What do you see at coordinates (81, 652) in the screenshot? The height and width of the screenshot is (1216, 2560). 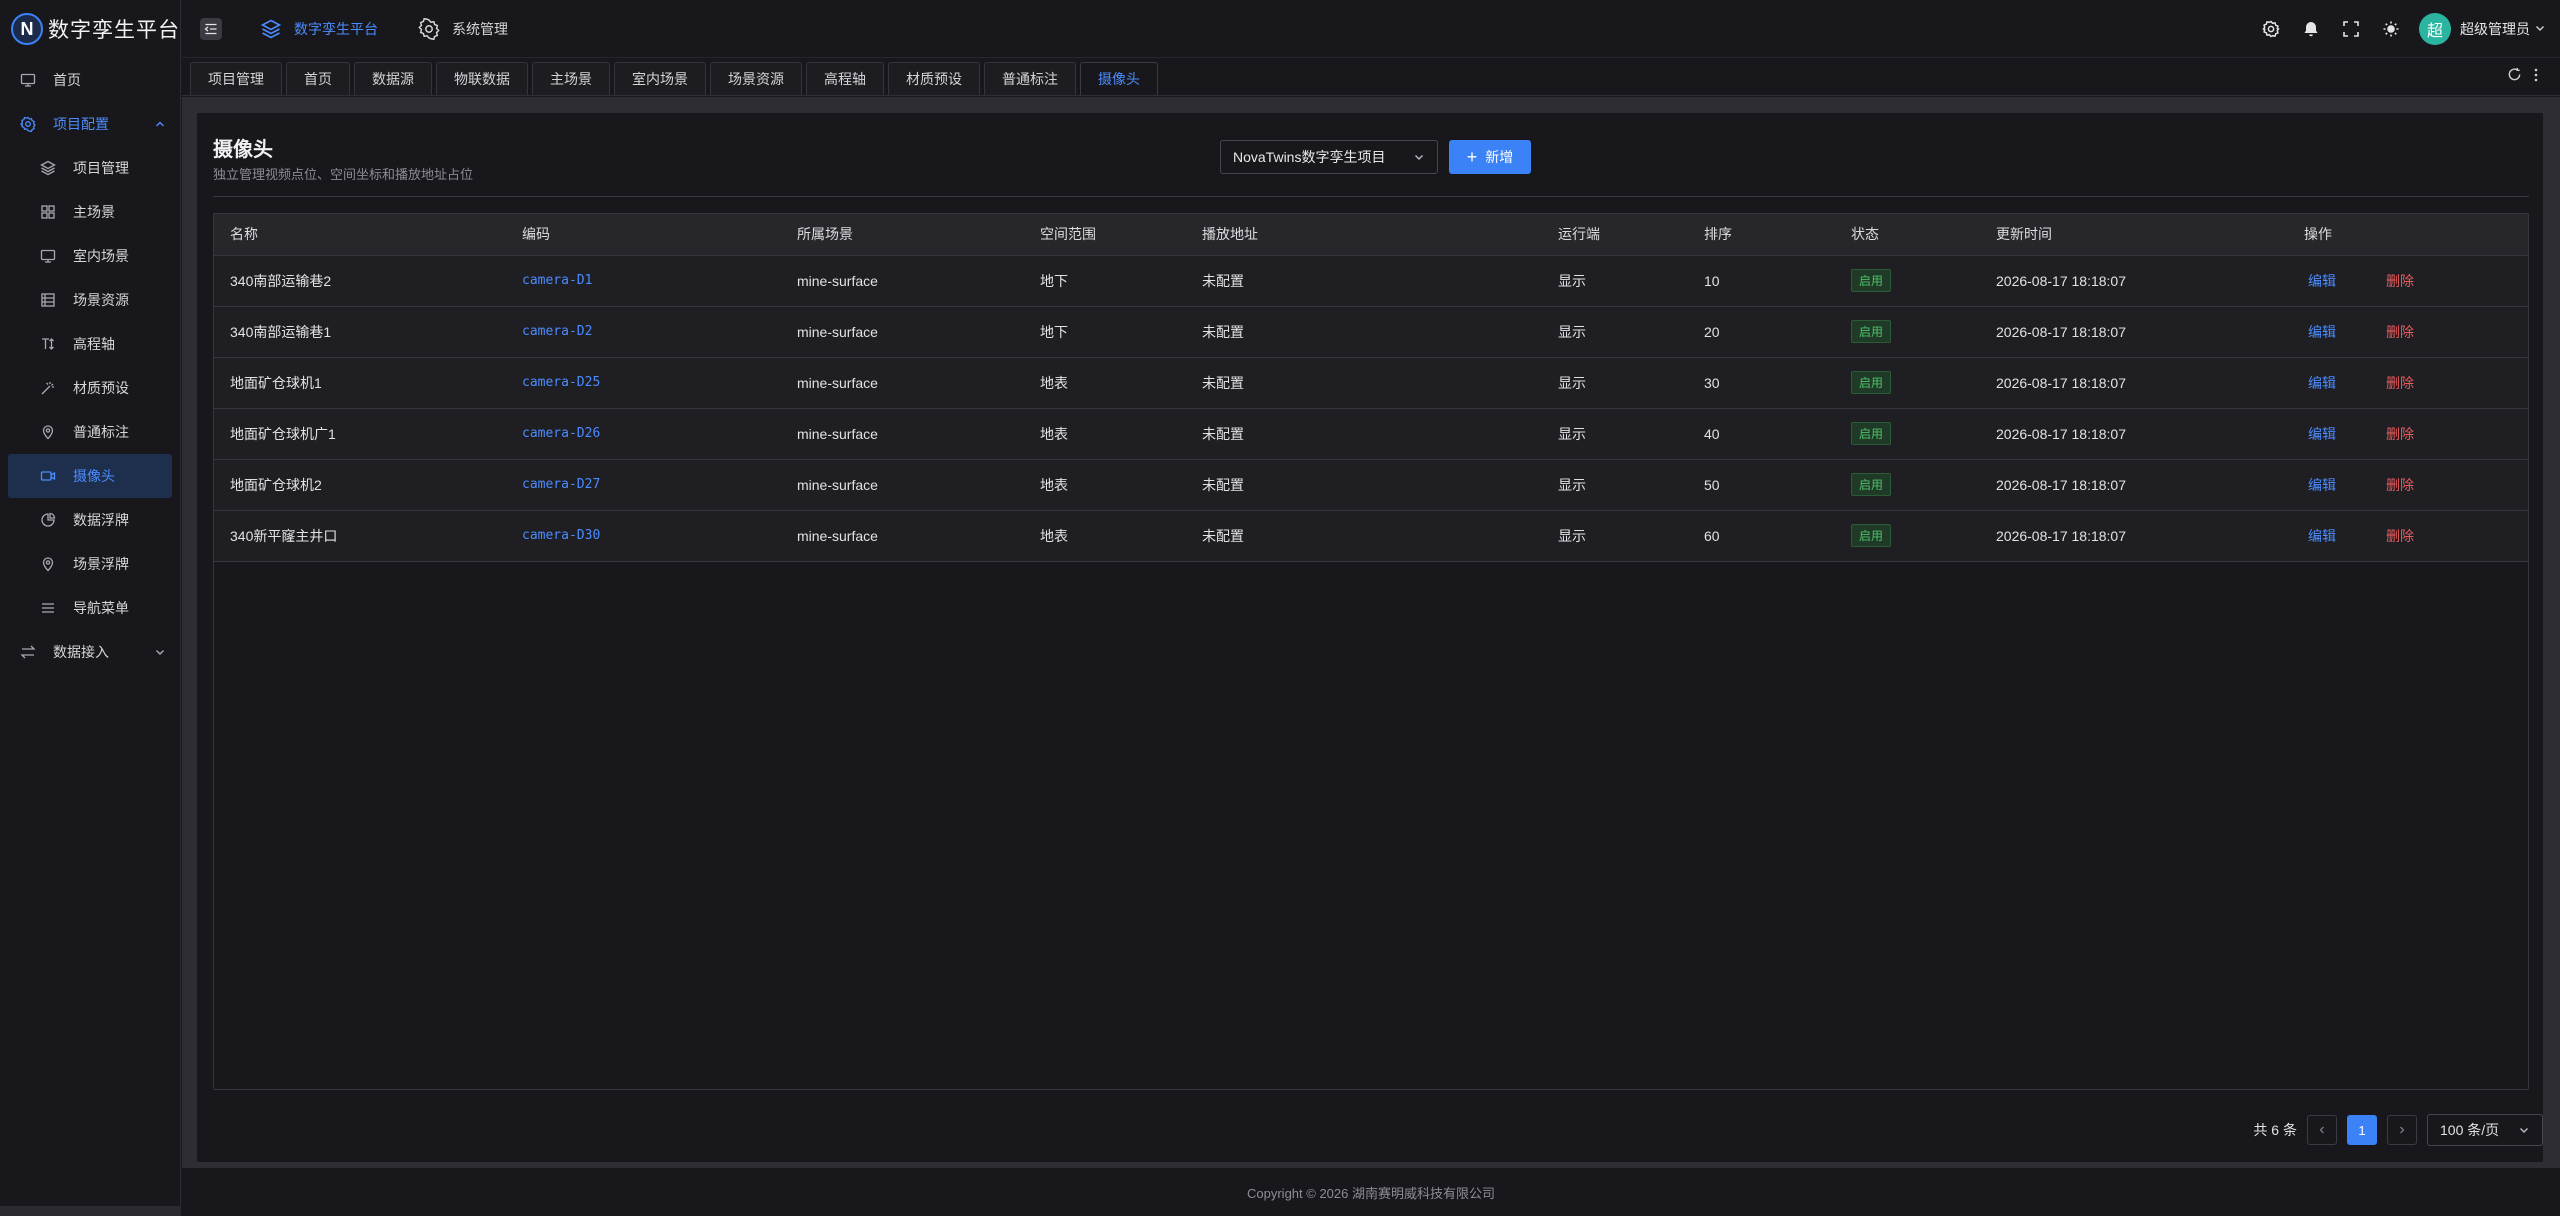 I see `sidebar-item-label: 数据接入` at bounding box center [81, 652].